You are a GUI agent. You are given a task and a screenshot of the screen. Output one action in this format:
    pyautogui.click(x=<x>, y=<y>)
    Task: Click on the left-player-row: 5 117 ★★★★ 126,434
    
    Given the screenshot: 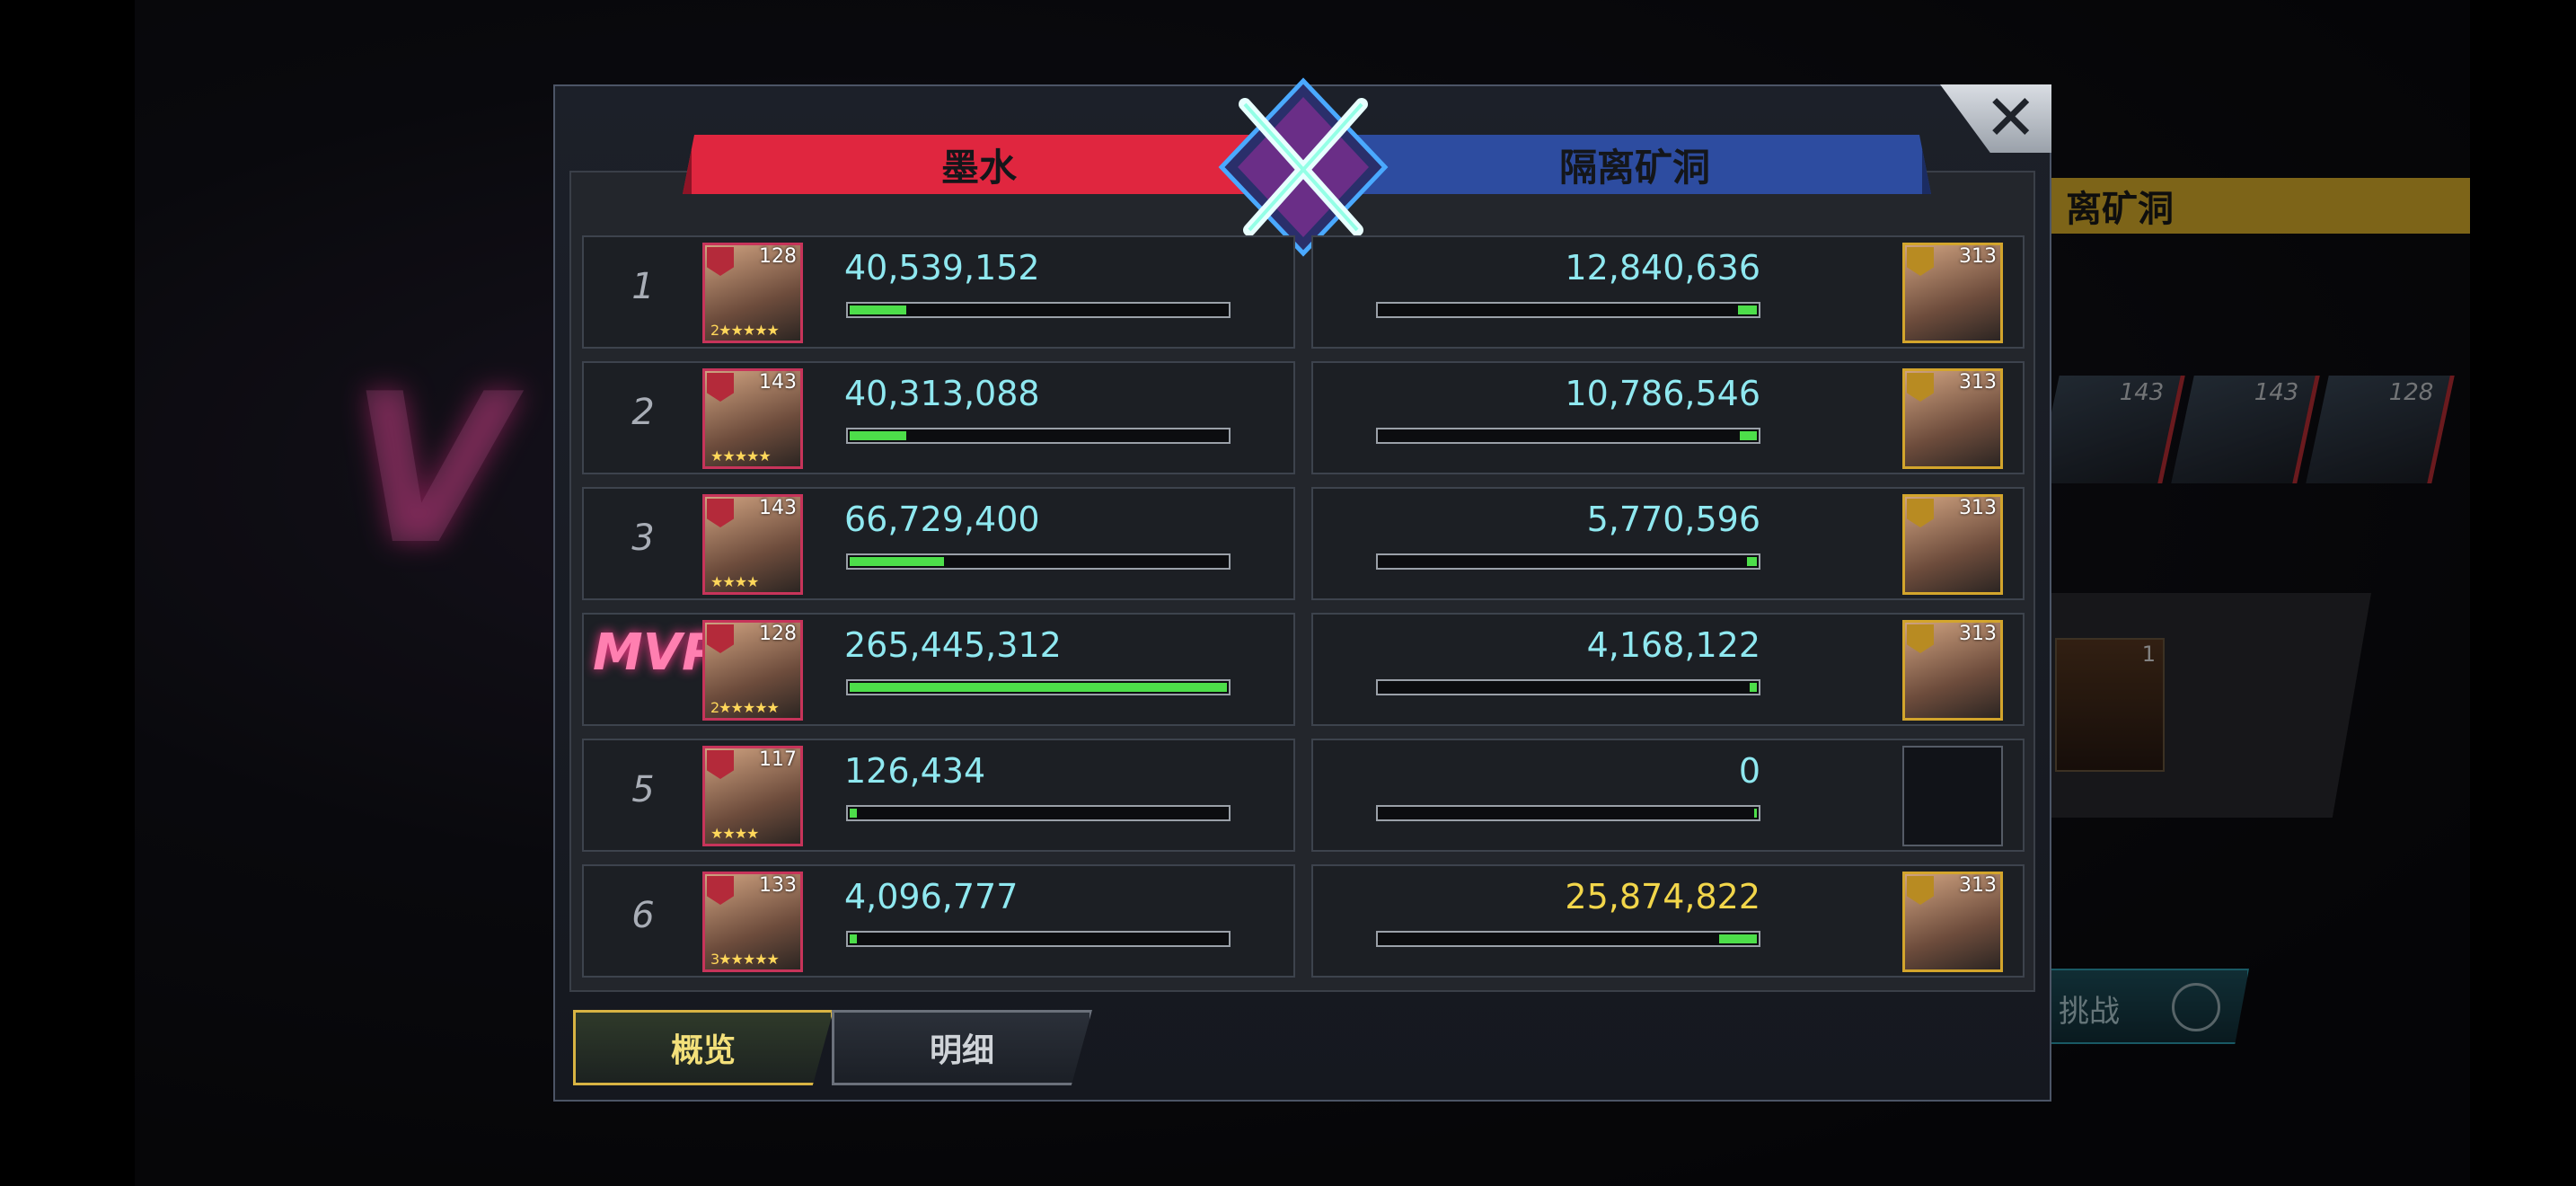 What is the action you would take?
    pyautogui.click(x=938, y=795)
    